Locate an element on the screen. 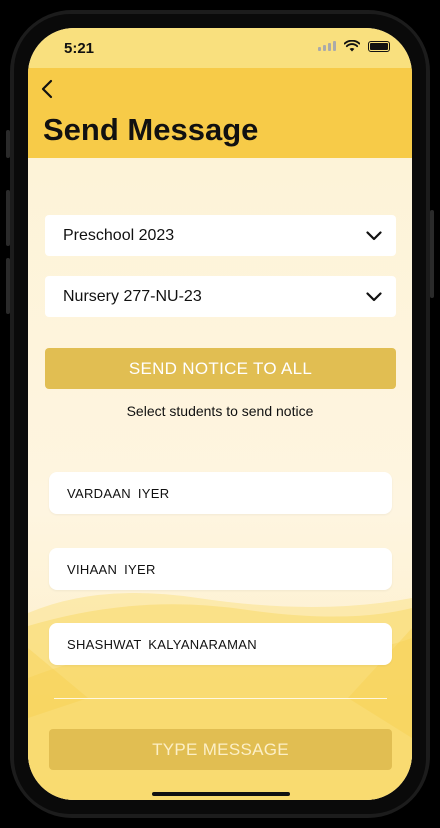 This screenshot has width=440, height=828. send-notice-to-all-button: SEND NOTICE TO ALL is located at coordinates (220, 368).